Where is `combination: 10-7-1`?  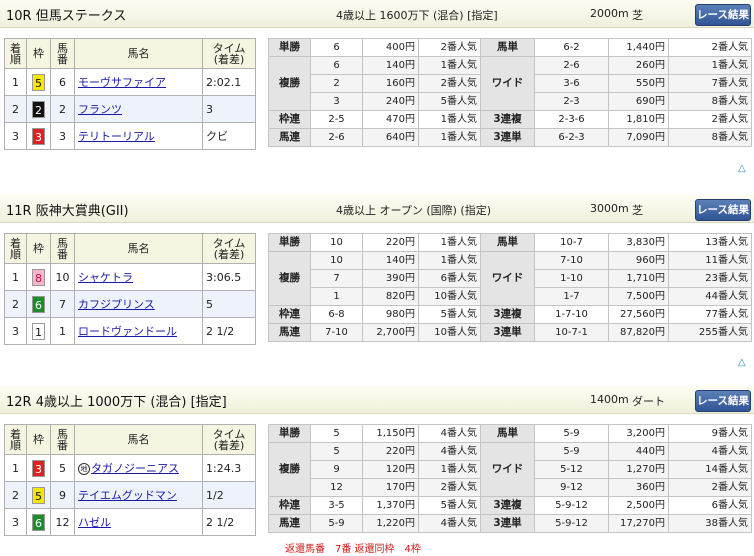 combination: 10-7-1 is located at coordinates (571, 332).